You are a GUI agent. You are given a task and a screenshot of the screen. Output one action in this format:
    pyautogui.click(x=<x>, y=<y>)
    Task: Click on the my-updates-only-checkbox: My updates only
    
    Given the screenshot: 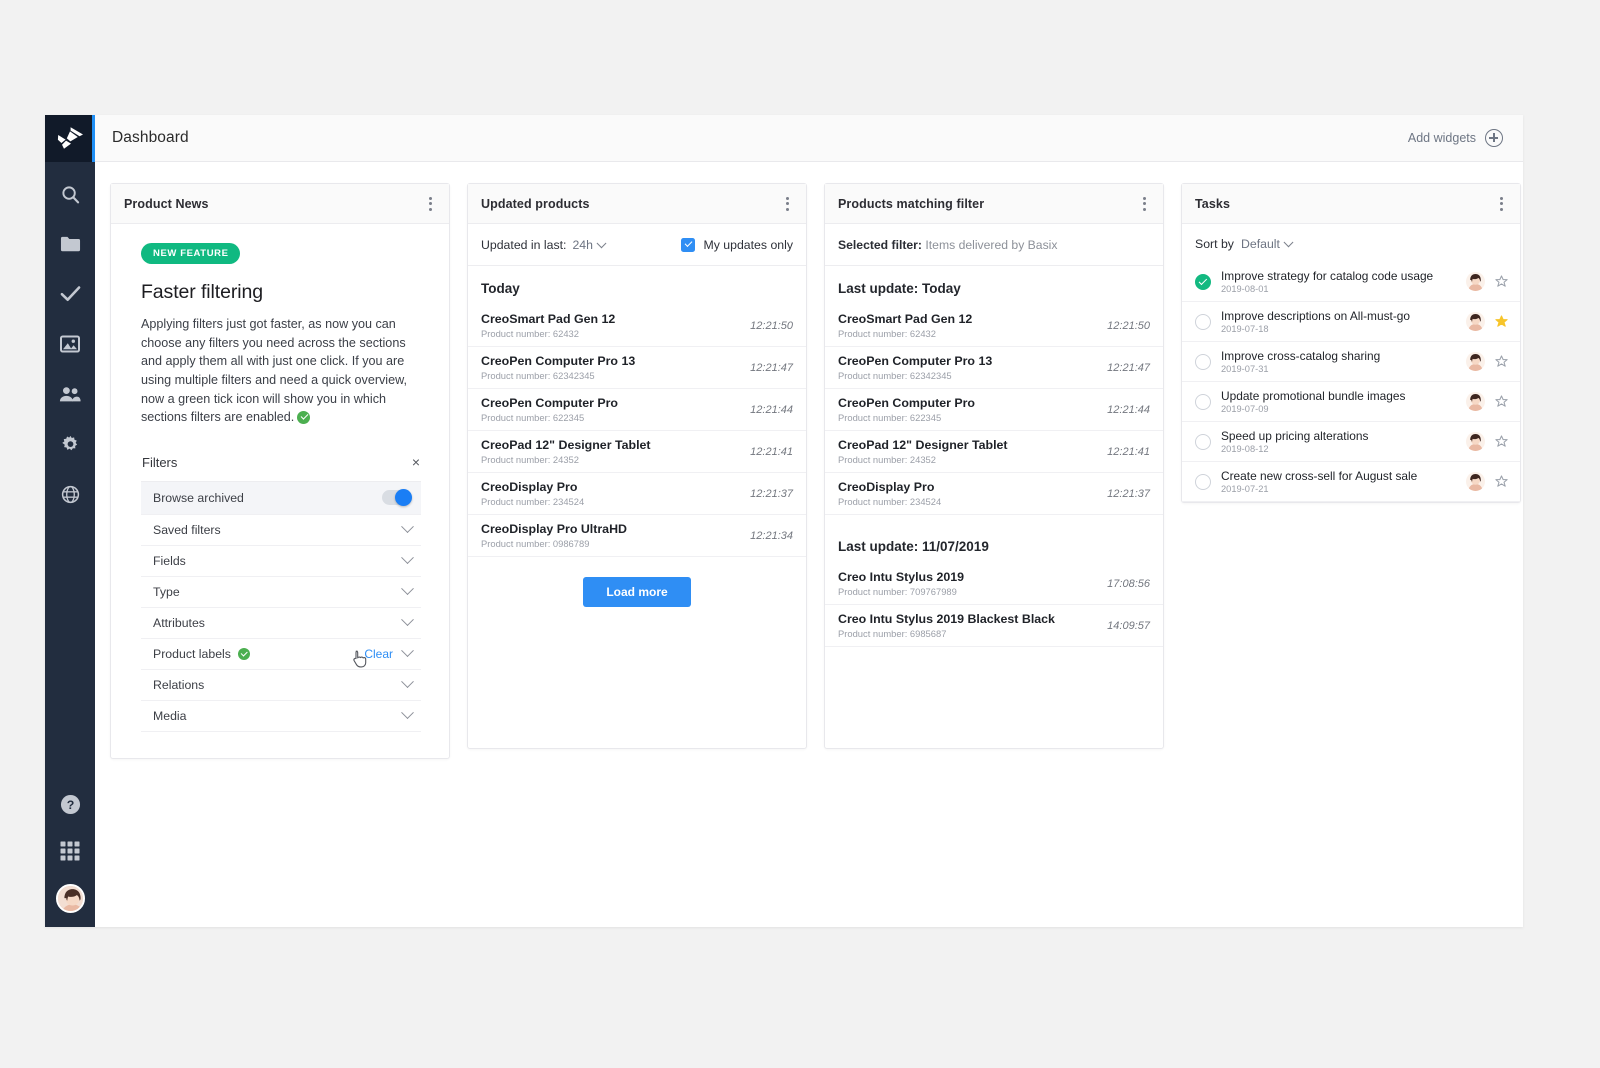 What is the action you would take?
    pyautogui.click(x=737, y=245)
    